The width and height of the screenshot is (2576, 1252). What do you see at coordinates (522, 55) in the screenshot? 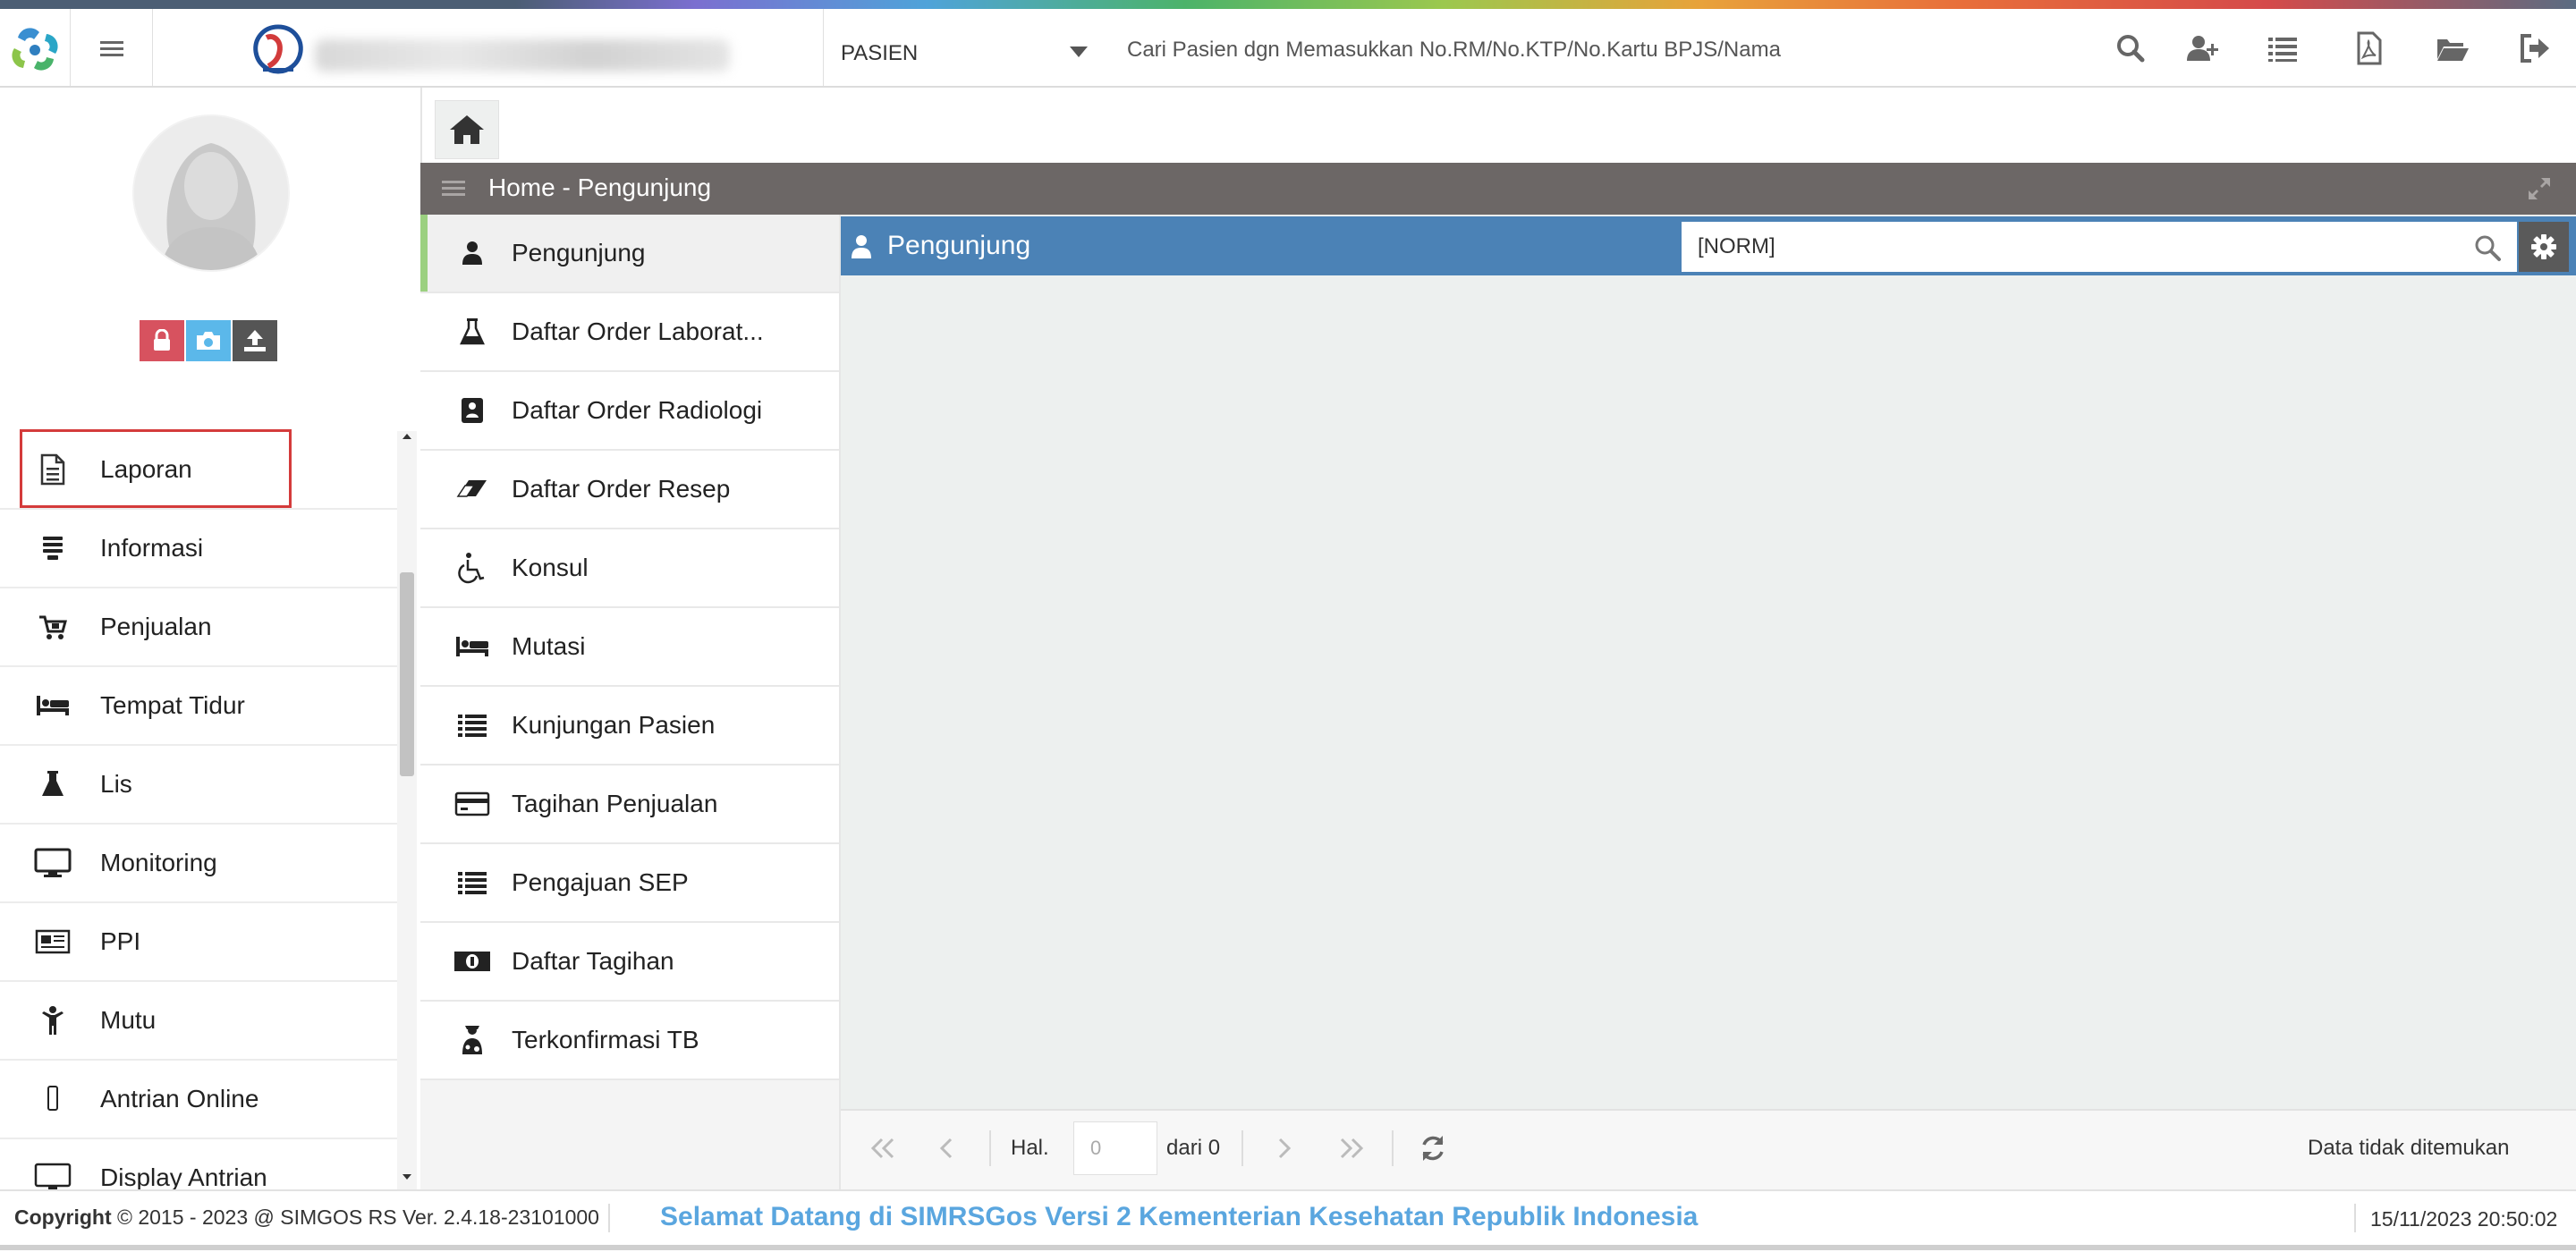
I see `hospital-name-blurred` at bounding box center [522, 55].